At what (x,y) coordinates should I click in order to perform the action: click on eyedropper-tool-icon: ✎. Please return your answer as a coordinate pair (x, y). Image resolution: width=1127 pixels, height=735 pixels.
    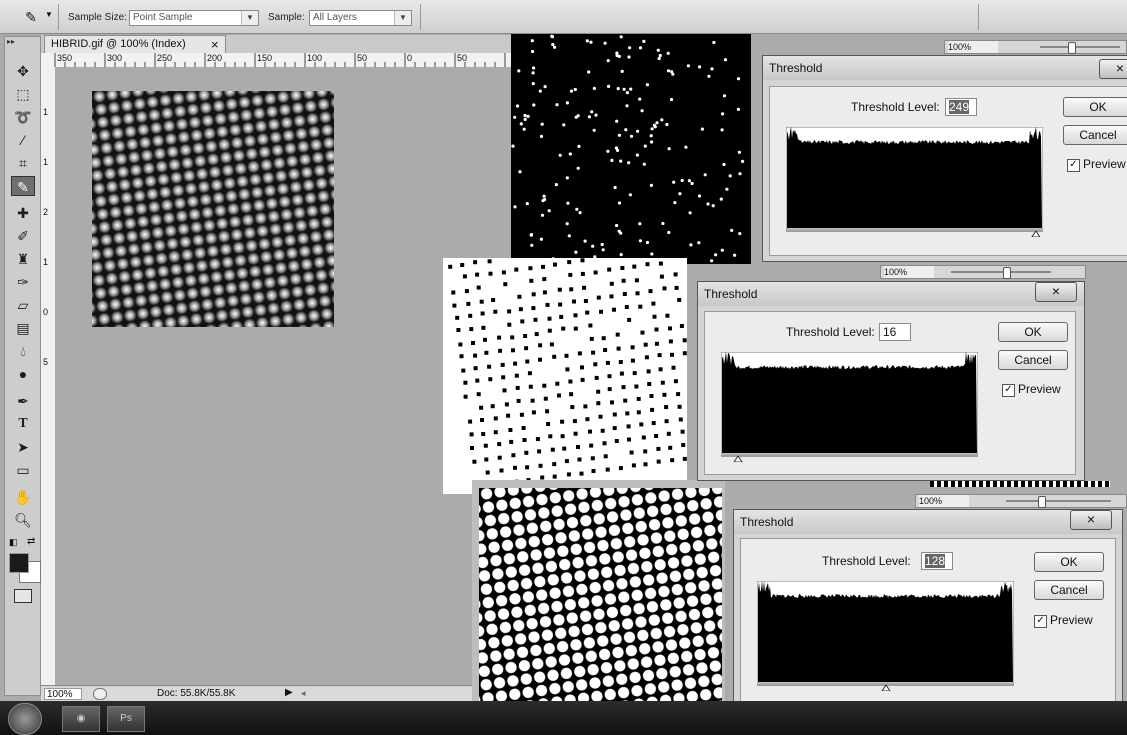
    Looking at the image, I should click on (23, 186).